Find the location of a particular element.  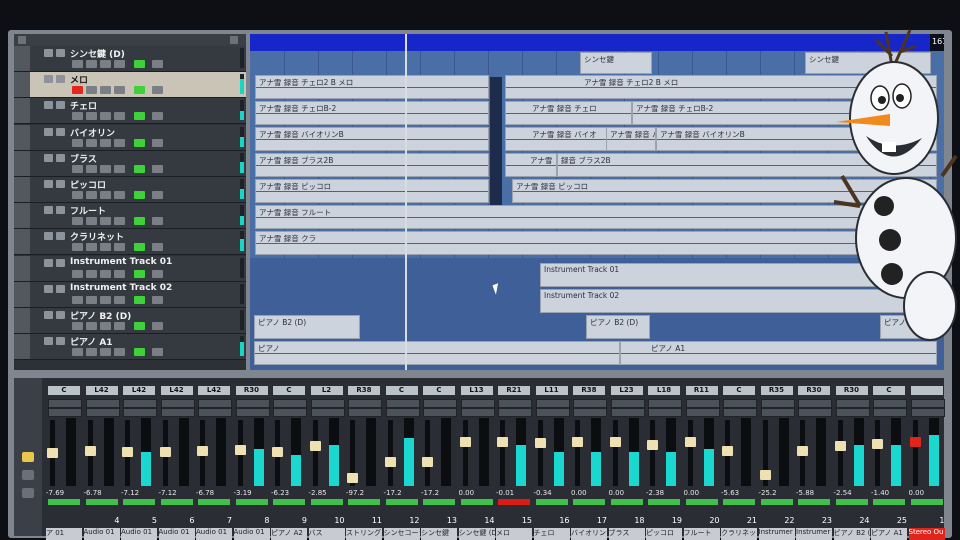

channel-name: バイオリン is located at coordinates (589, 534).